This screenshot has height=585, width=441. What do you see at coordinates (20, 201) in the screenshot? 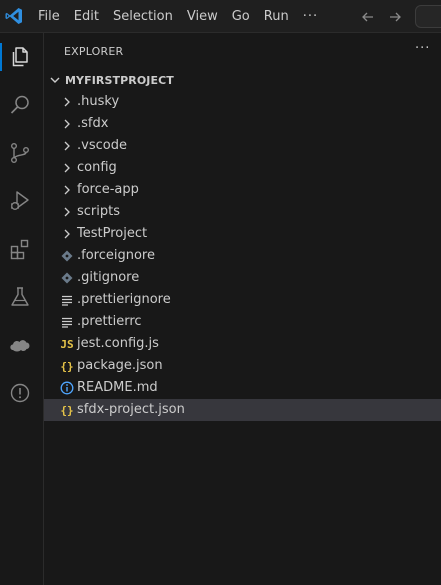
I see `run-debug-icon` at bounding box center [20, 201].